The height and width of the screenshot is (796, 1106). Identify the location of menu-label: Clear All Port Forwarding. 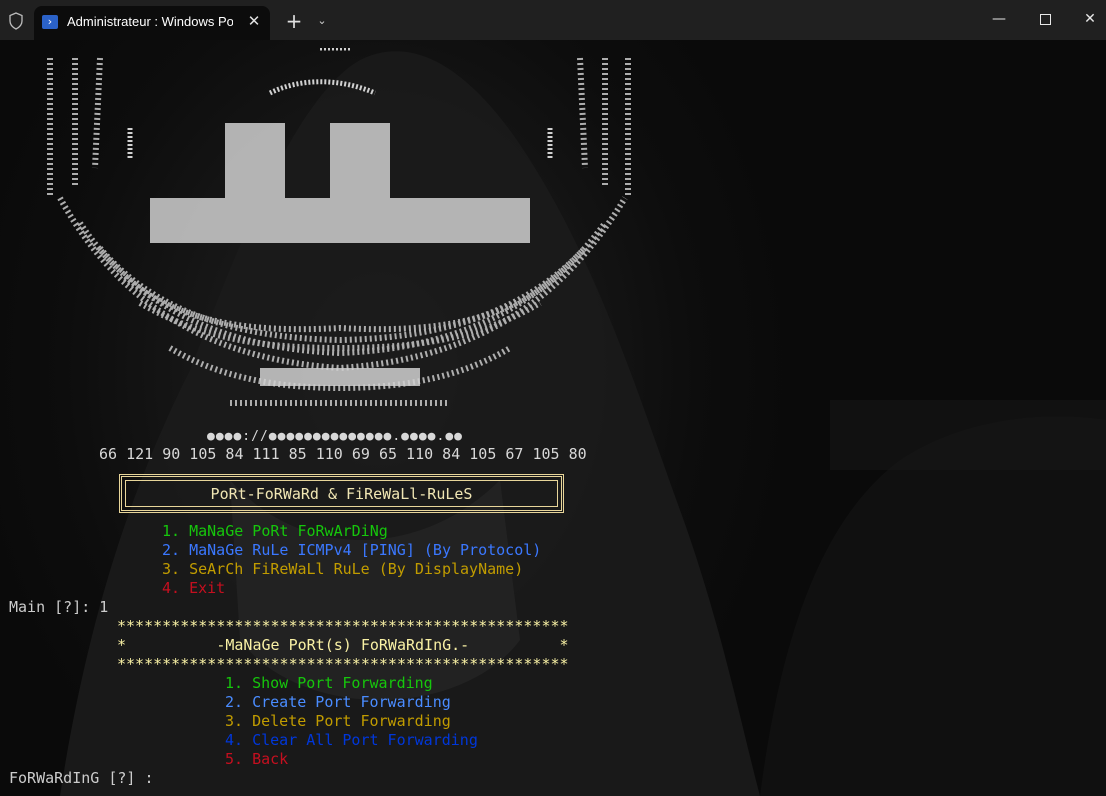
(365, 740).